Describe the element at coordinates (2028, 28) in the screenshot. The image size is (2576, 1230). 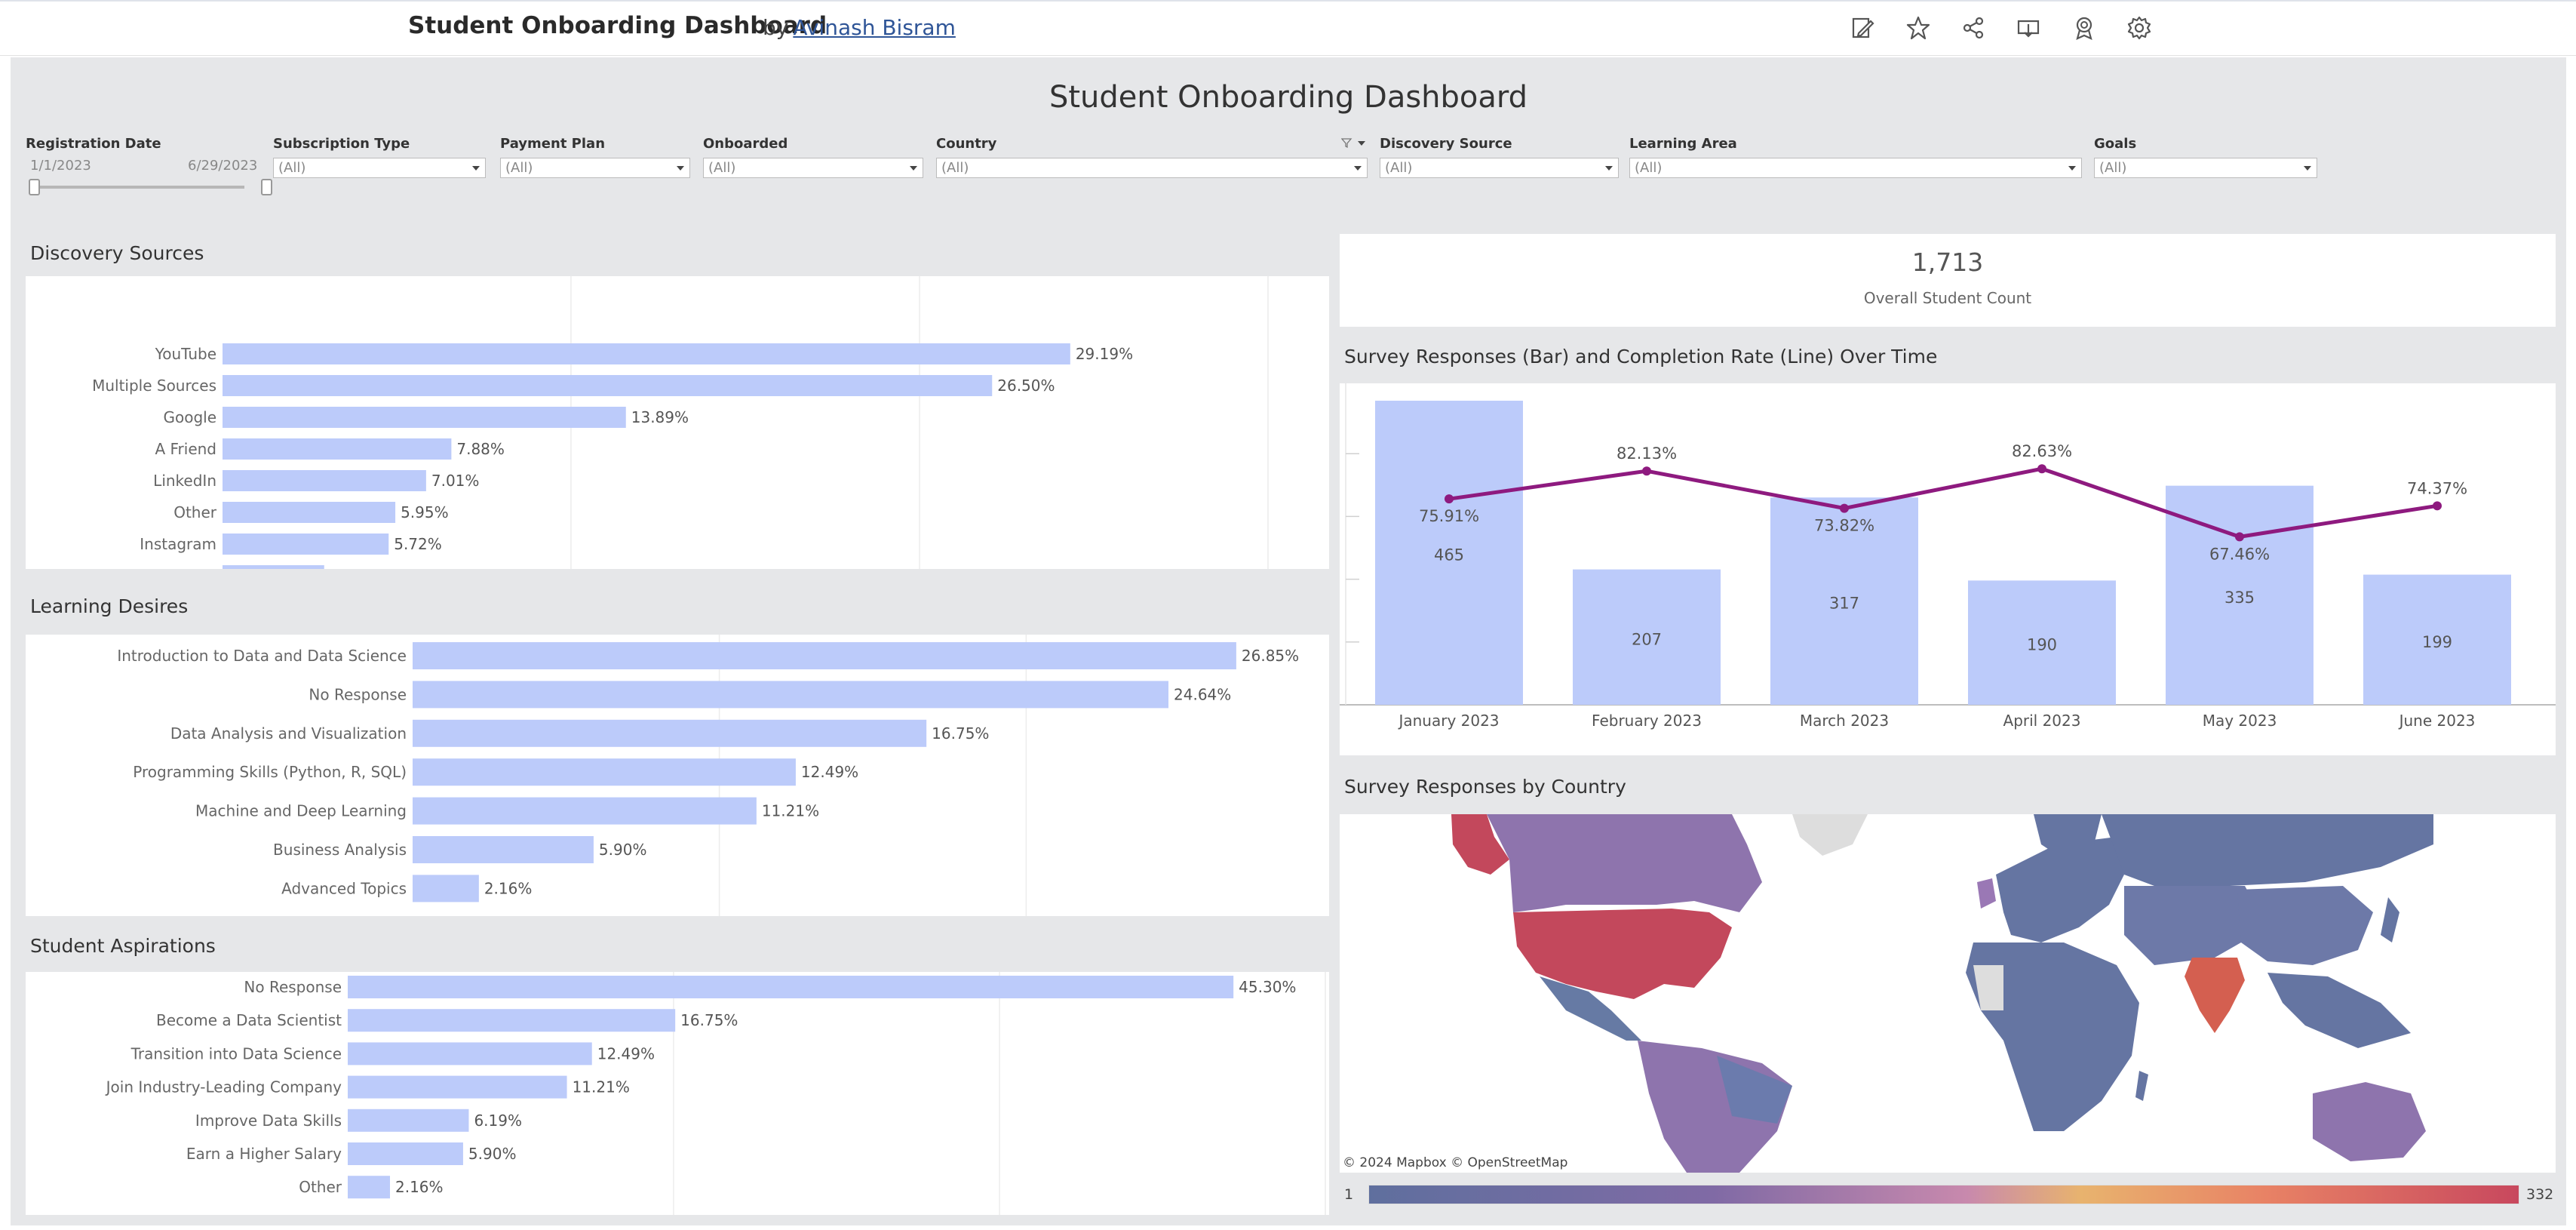
I see `download-icon` at that location.